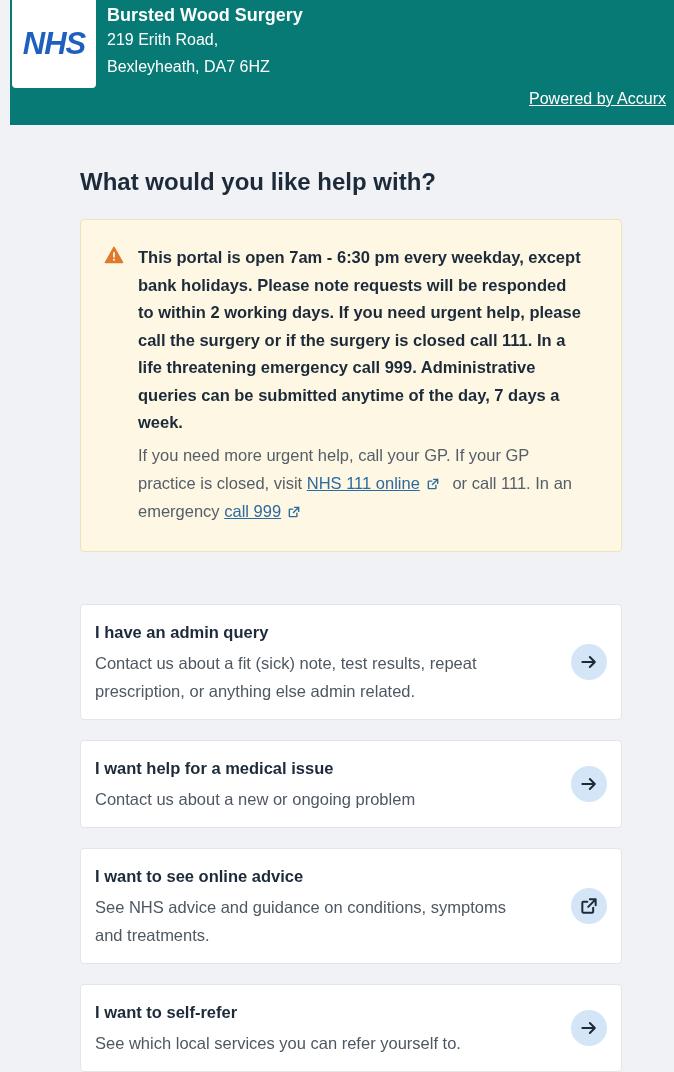 The image size is (674, 1072). What do you see at coordinates (189, 67) in the screenshot?
I see `address-line: Bexleyheath, DA7 6HZ` at bounding box center [189, 67].